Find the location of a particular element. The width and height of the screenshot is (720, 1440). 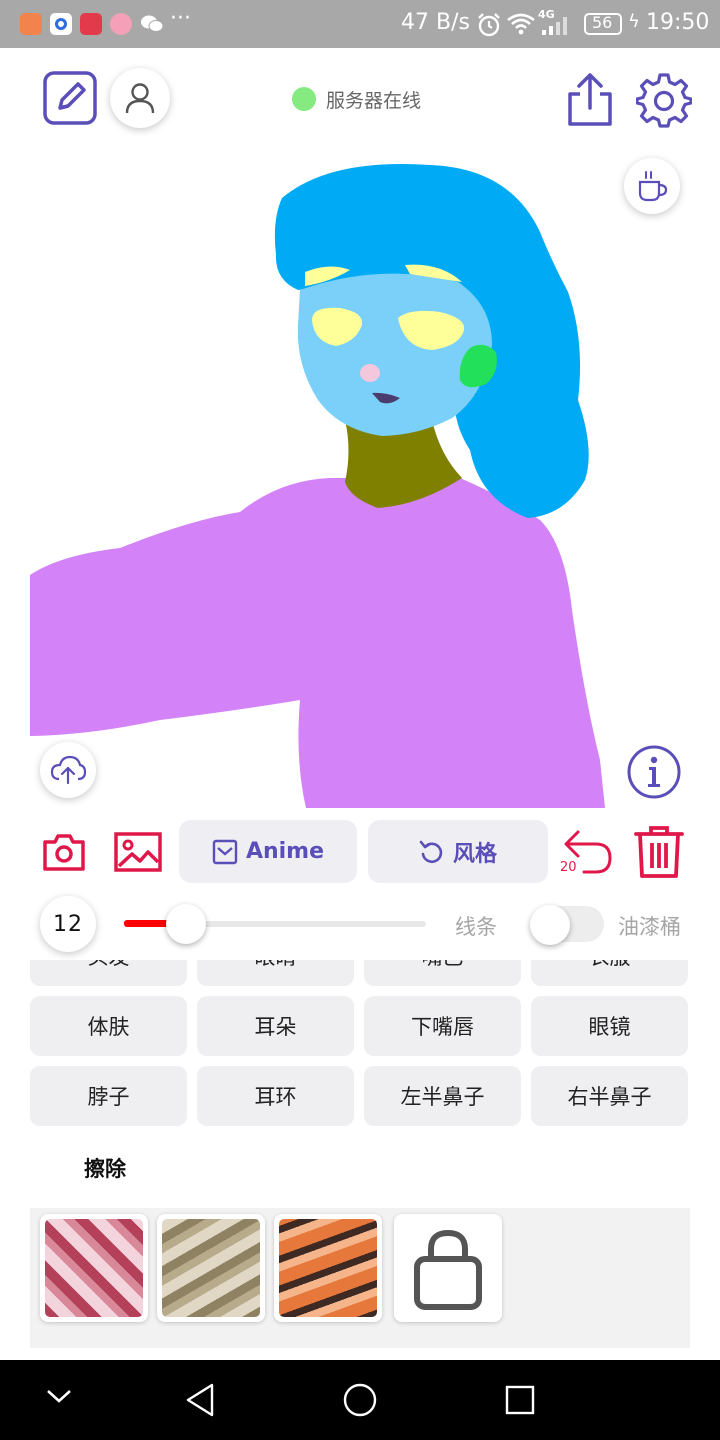

chevron-down-icon is located at coordinates (59, 1396).